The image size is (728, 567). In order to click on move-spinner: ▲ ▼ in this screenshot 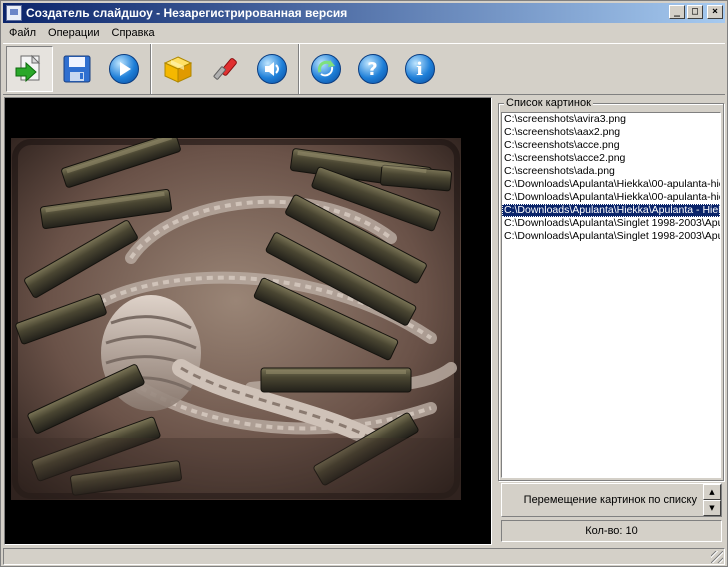, I will do `click(712, 500)`.